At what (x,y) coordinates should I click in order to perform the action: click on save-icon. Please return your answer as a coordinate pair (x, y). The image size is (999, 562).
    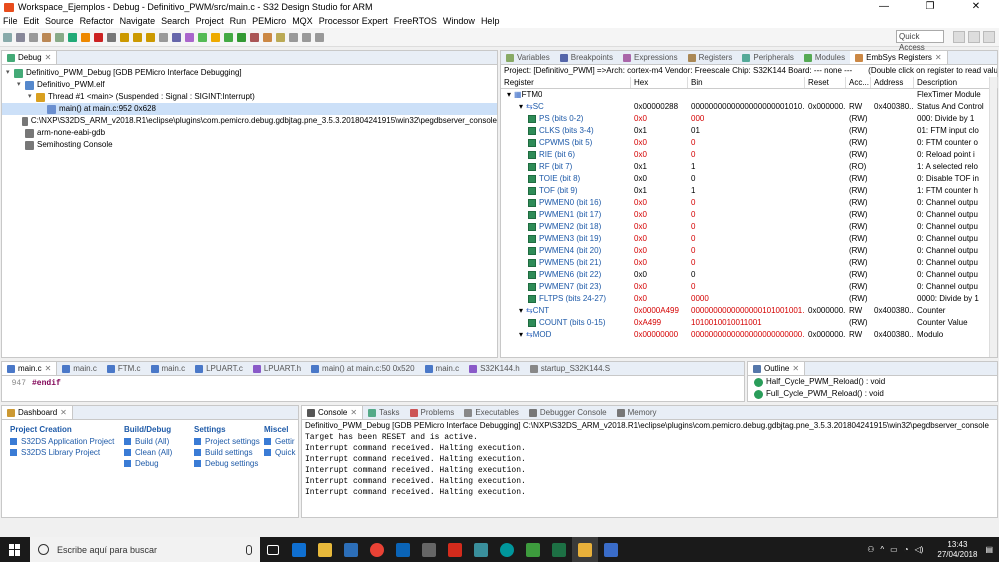
    Looking at the image, I should click on (20, 37).